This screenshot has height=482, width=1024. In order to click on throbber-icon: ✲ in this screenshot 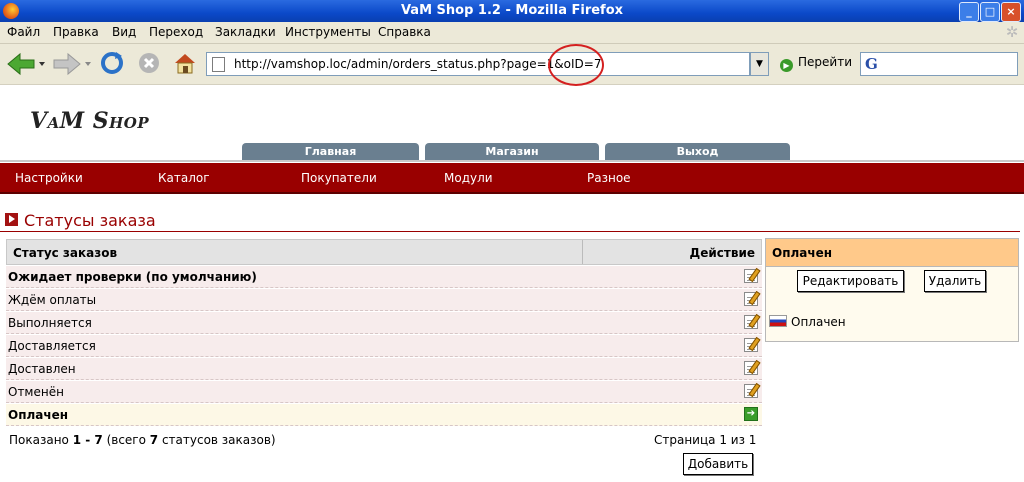, I will do `click(1012, 32)`.